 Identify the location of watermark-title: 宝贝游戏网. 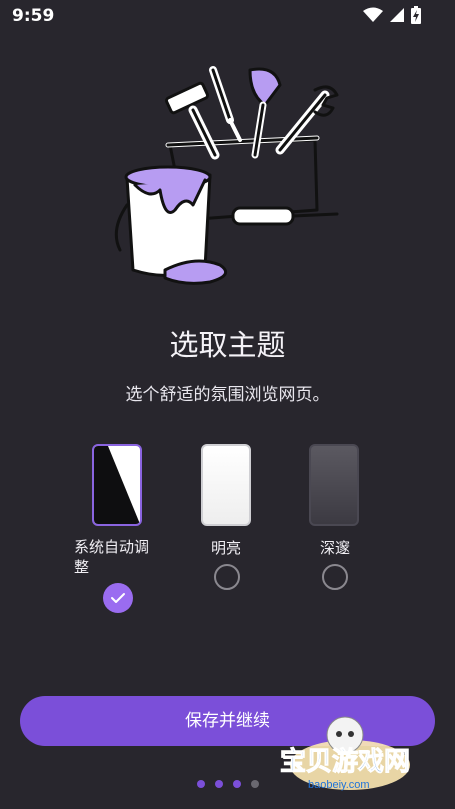
(345, 761).